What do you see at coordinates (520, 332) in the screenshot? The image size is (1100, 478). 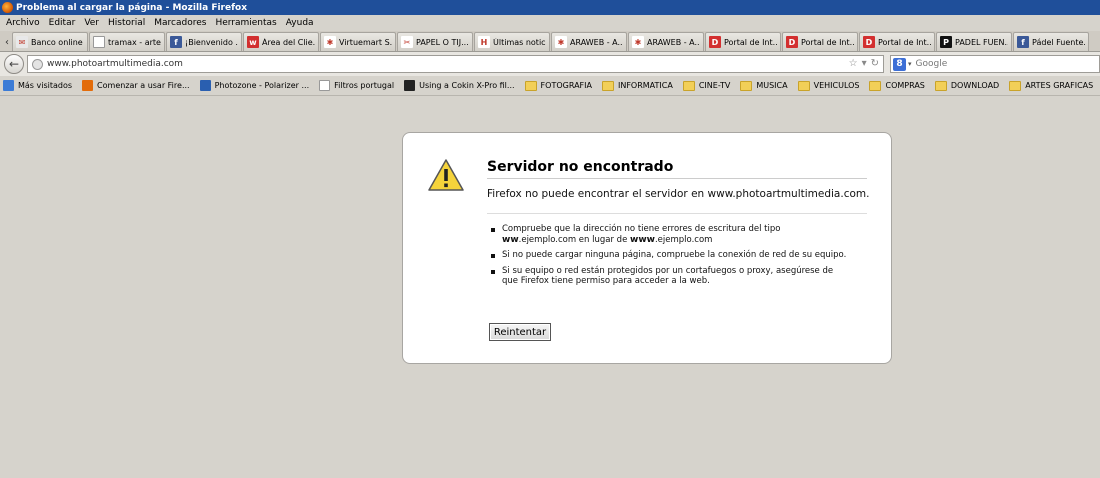 I see `retry-button: Reintentar` at bounding box center [520, 332].